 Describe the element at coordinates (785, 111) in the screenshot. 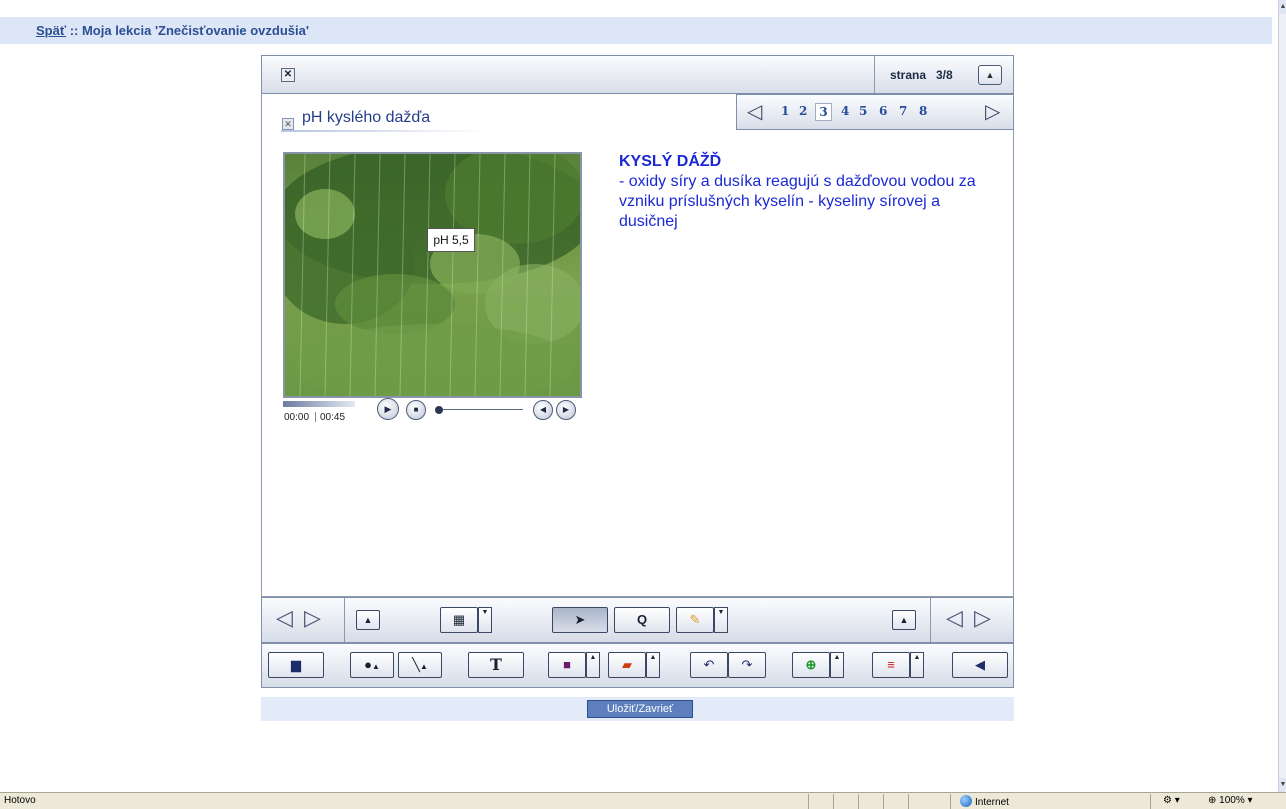

I see `page-link-1: 1` at that location.